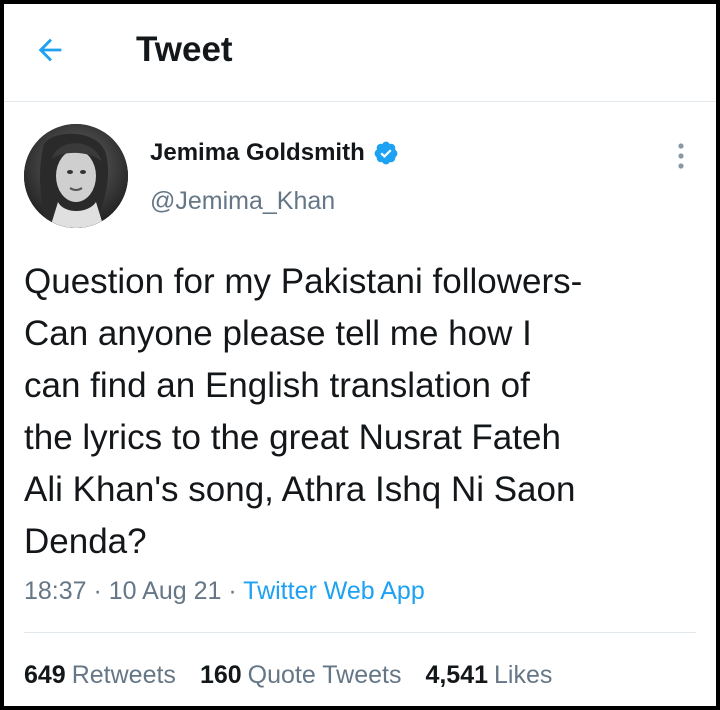 The width and height of the screenshot is (720, 710). What do you see at coordinates (257, 152) in the screenshot?
I see `author-name-text: Jemima Goldsmith` at bounding box center [257, 152].